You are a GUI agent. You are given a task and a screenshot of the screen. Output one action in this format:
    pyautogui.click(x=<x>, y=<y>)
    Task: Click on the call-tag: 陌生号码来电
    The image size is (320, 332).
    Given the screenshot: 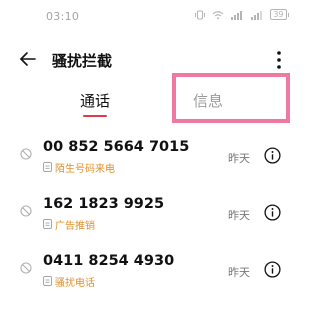 What is the action you would take?
    pyautogui.click(x=85, y=169)
    